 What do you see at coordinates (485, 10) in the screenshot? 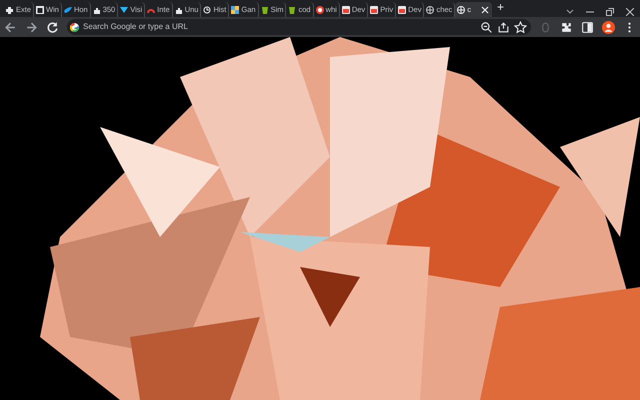
I see `close-icon` at bounding box center [485, 10].